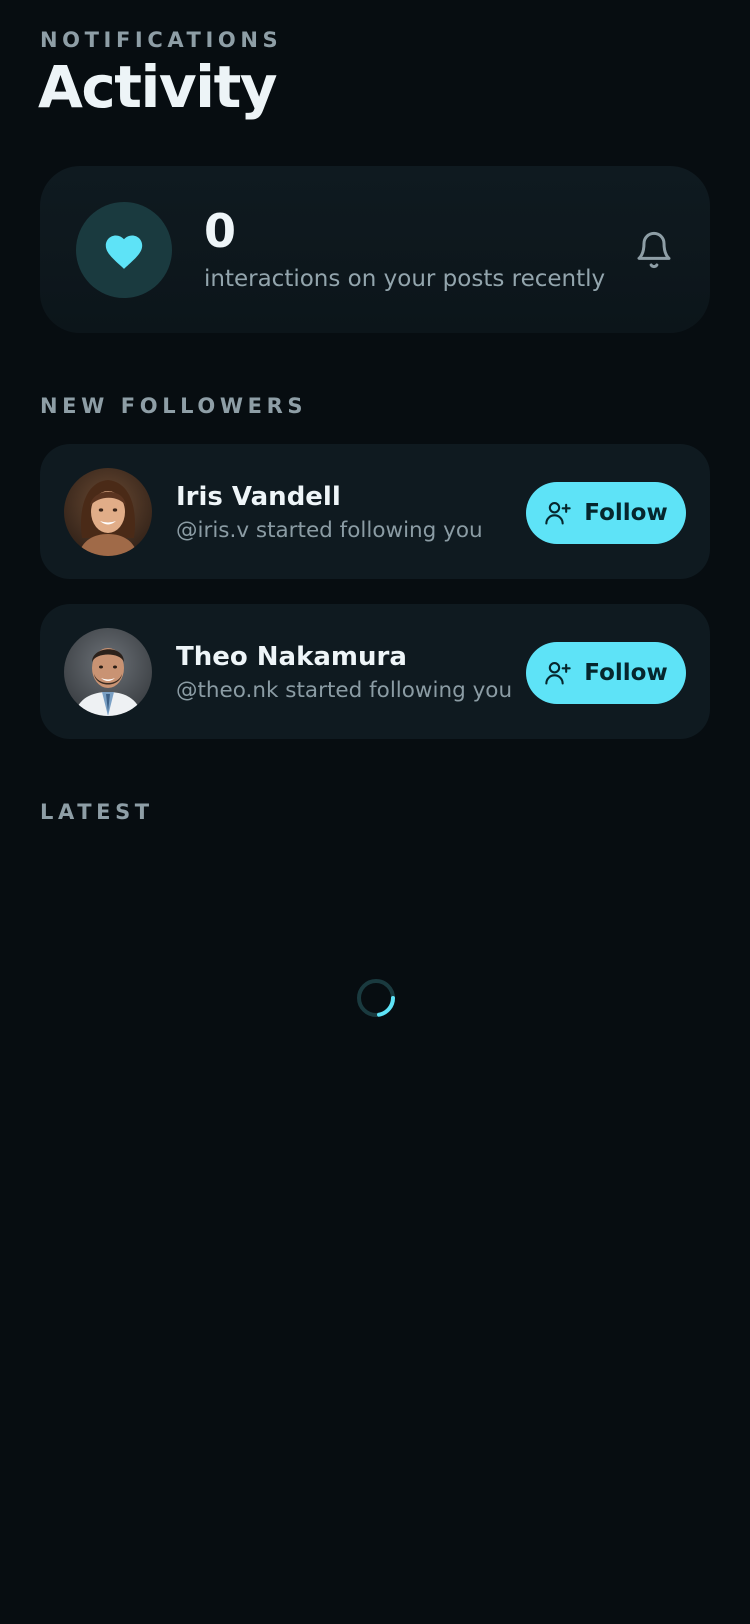 Image resolution: width=750 pixels, height=1624 pixels. I want to click on interaction-count: 0, so click(220, 231).